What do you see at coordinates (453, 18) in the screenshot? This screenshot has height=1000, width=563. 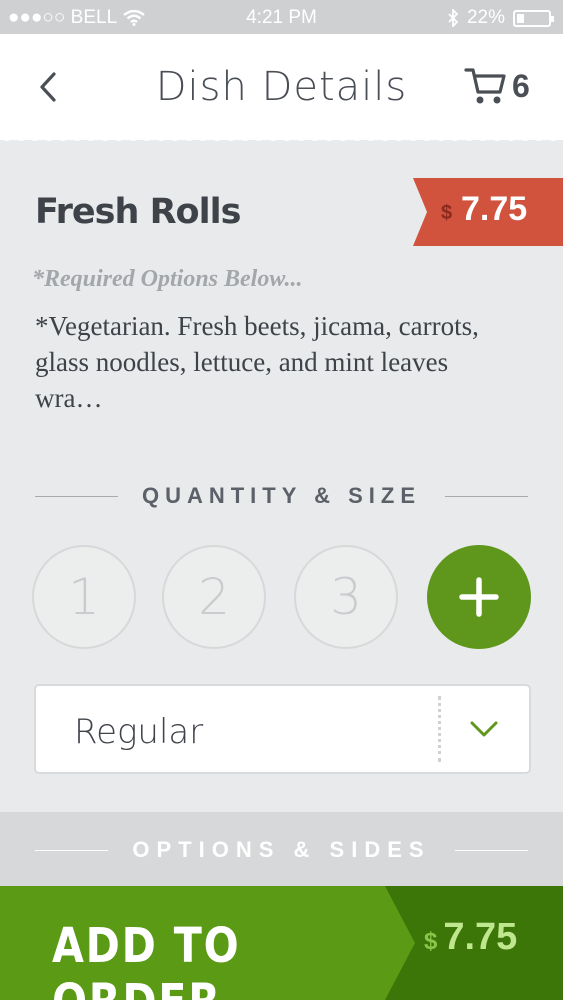 I see `bluetooth-icon` at bounding box center [453, 18].